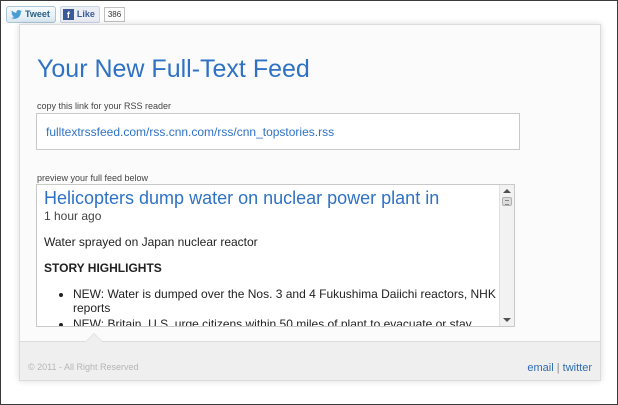  I want to click on copyright-text: © 2011 - All Right Reserved, so click(83, 367).